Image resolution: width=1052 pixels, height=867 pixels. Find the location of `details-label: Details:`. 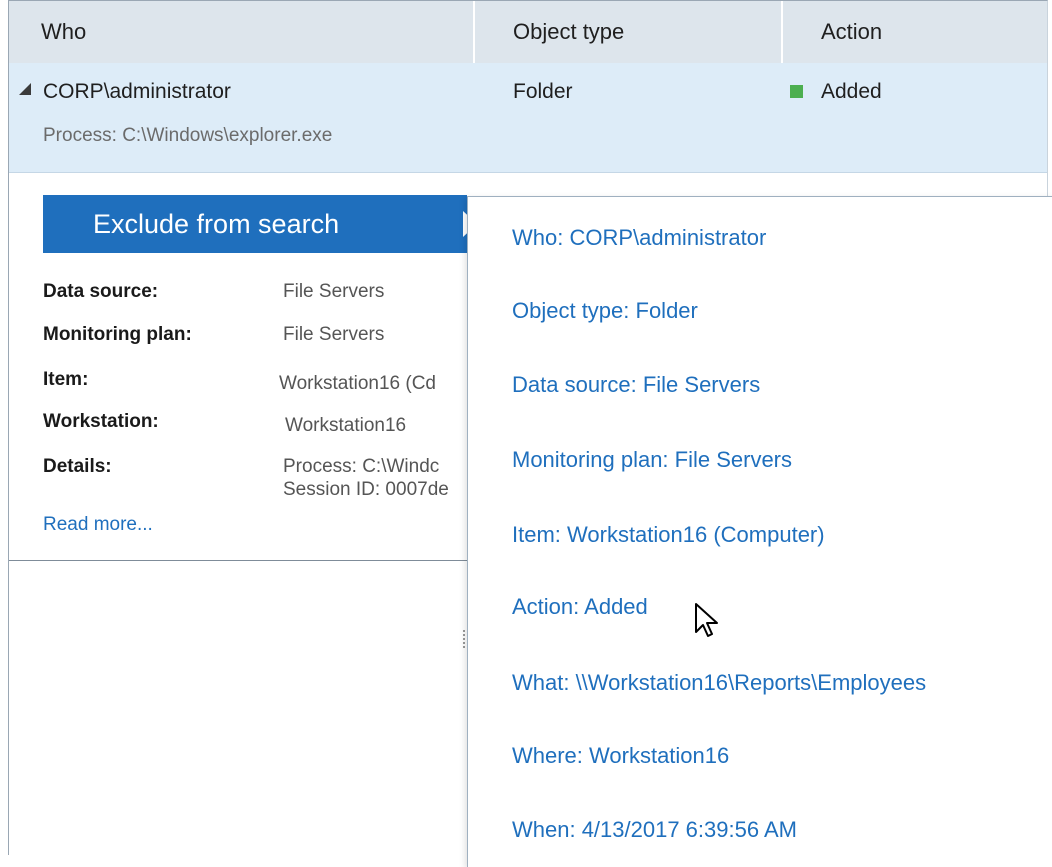

details-label: Details: is located at coordinates (77, 466).